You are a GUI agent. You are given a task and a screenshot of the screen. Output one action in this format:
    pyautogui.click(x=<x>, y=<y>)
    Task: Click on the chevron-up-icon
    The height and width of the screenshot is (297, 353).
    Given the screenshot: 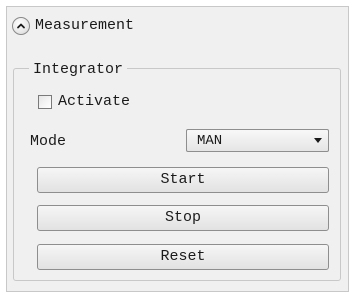 What is the action you would take?
    pyautogui.click(x=21, y=26)
    